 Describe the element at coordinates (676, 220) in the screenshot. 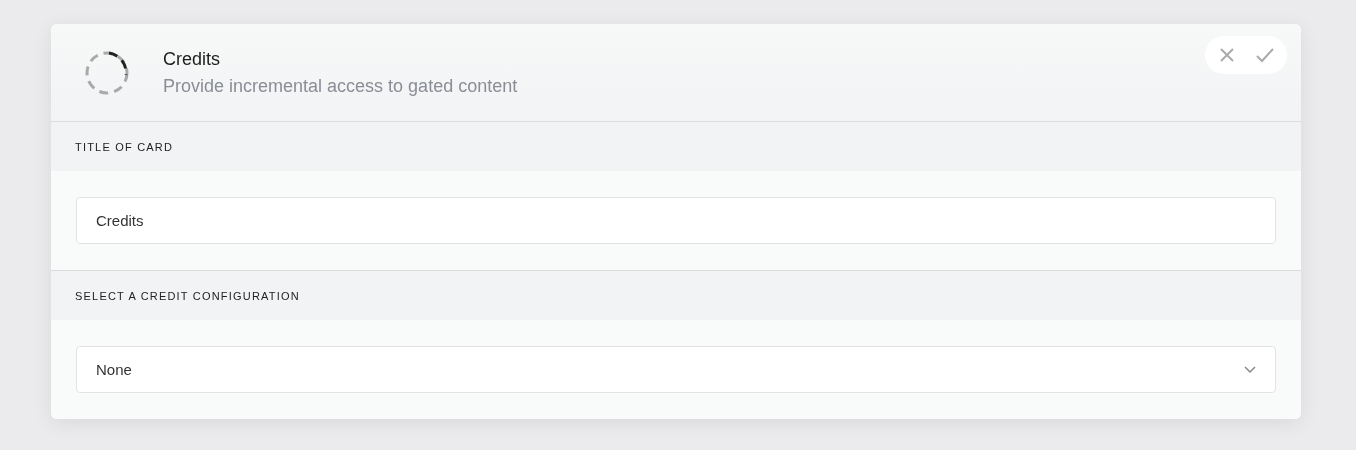

I see `input-field: Credits` at that location.